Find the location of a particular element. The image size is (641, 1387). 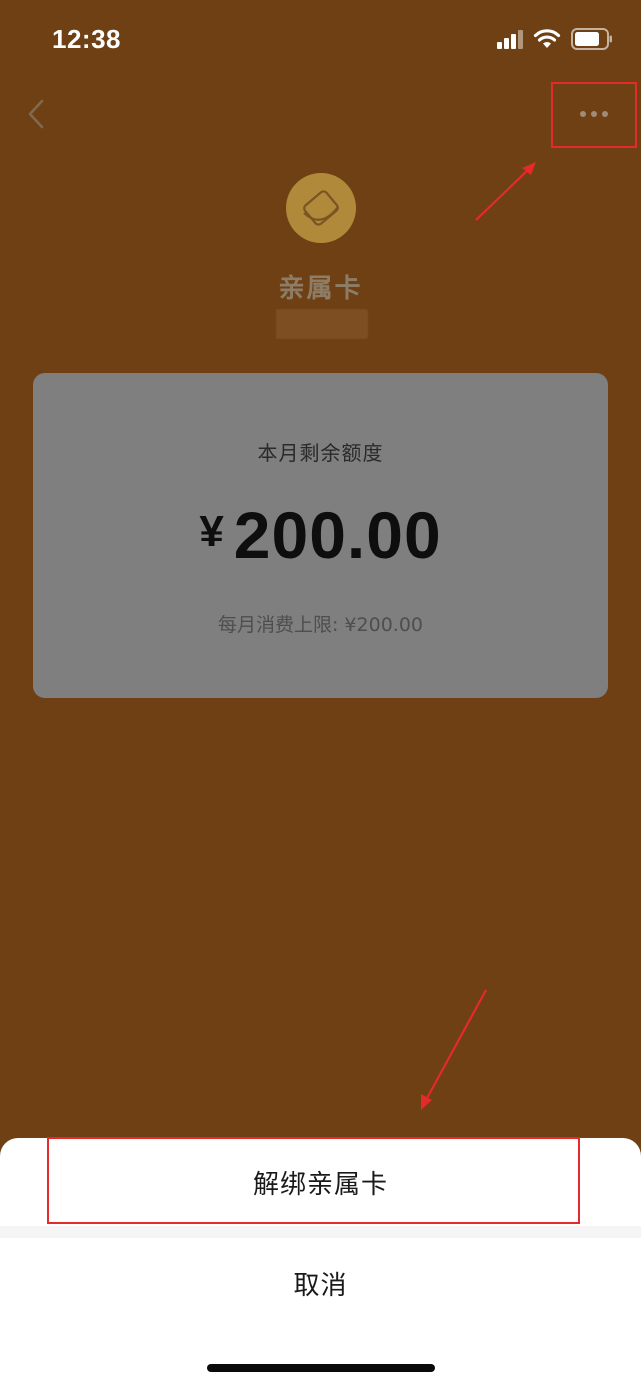

remaining-quota-label: 本月剩余额度 is located at coordinates (320, 453).